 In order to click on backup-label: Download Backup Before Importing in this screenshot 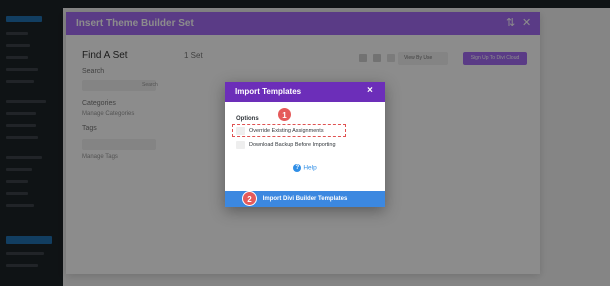, I will do `click(292, 145)`.